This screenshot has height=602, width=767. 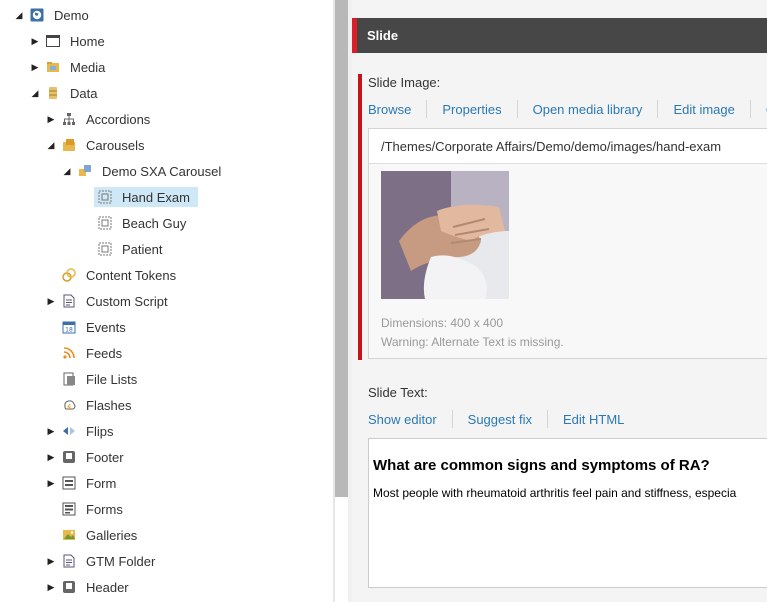 What do you see at coordinates (115, 145) in the screenshot?
I see `tree-label: Carousels` at bounding box center [115, 145].